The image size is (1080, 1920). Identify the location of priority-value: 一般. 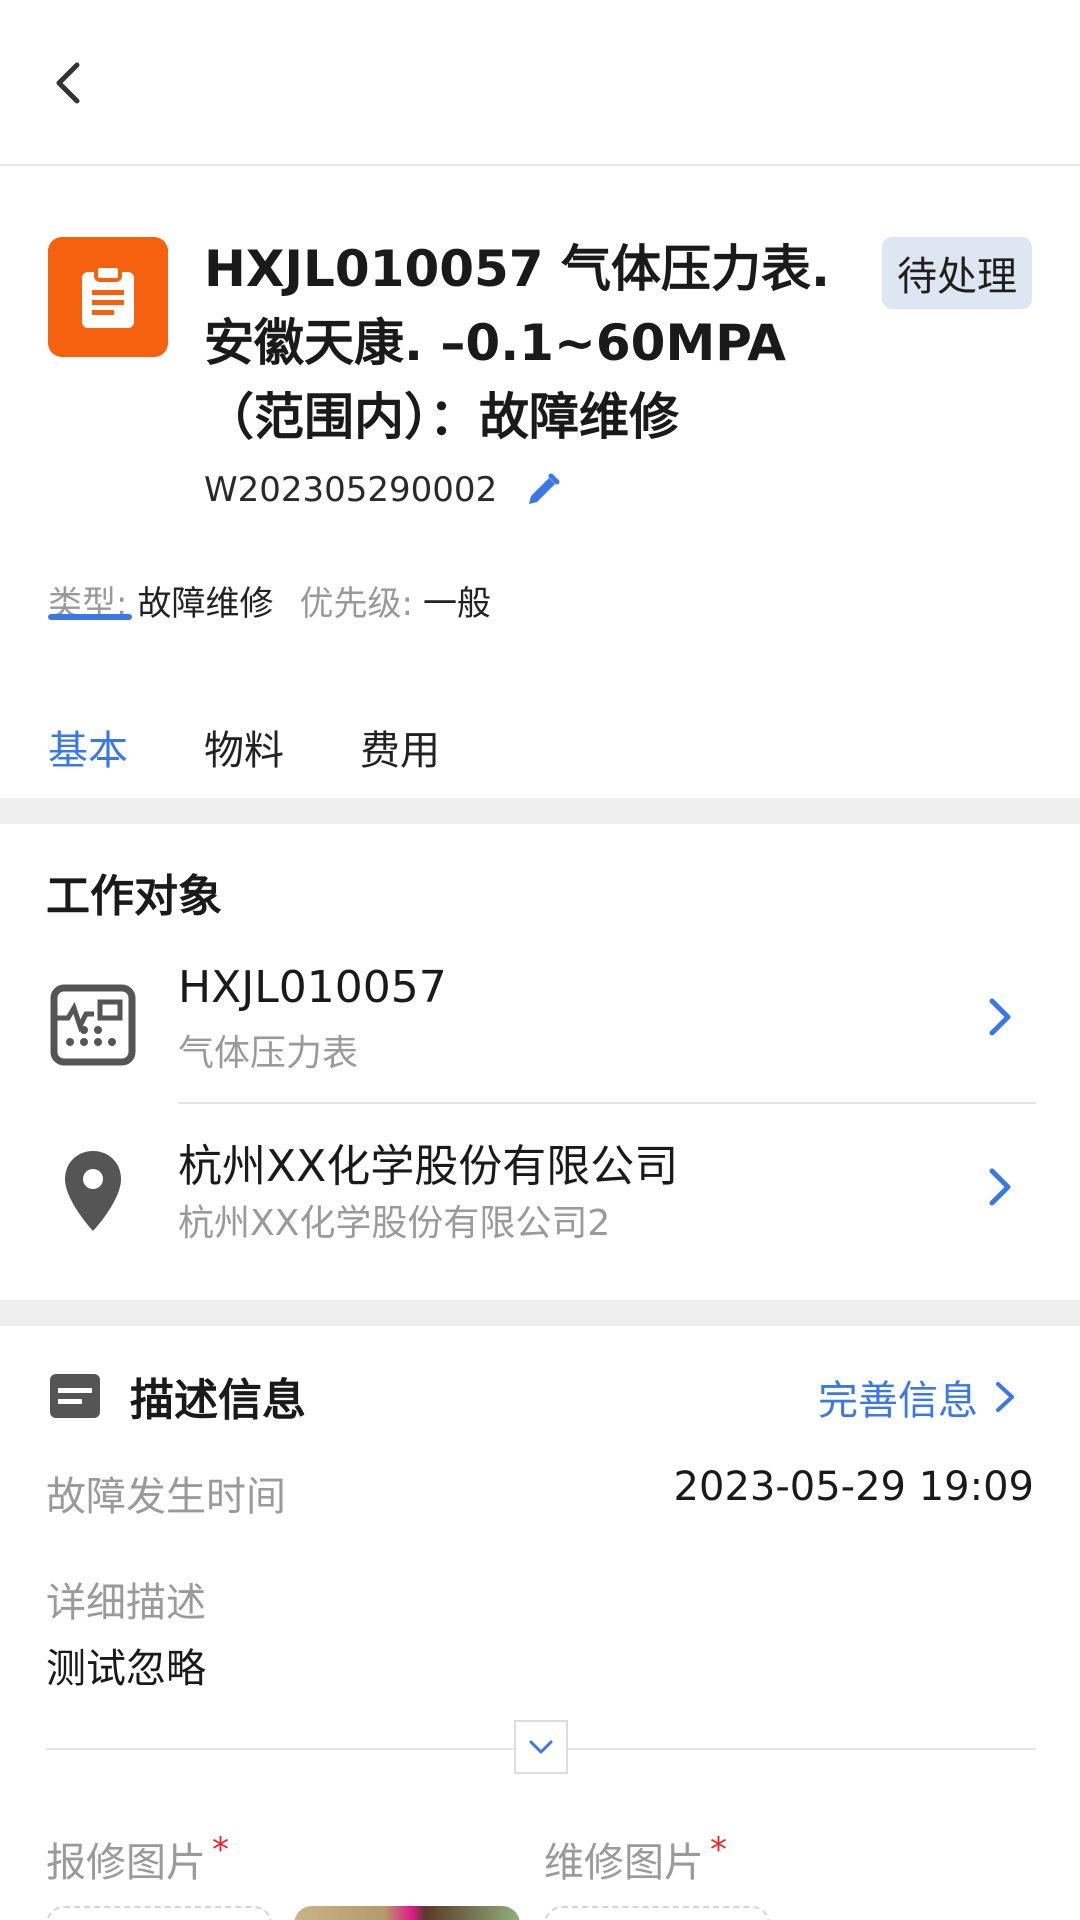
(456, 604).